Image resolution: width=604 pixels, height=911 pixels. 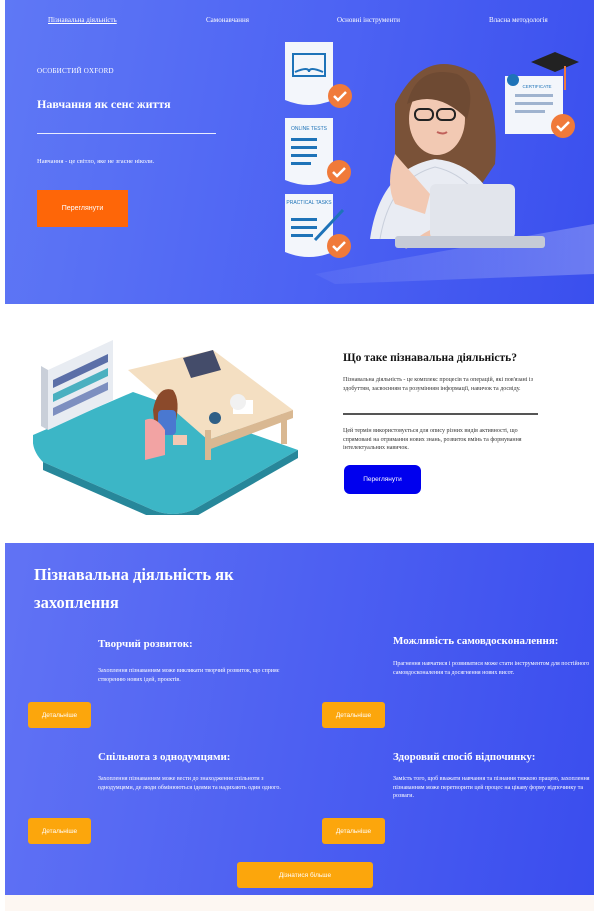 I want to click on practical-tasks-label: PRACTICAL TASKS, so click(x=309, y=203).